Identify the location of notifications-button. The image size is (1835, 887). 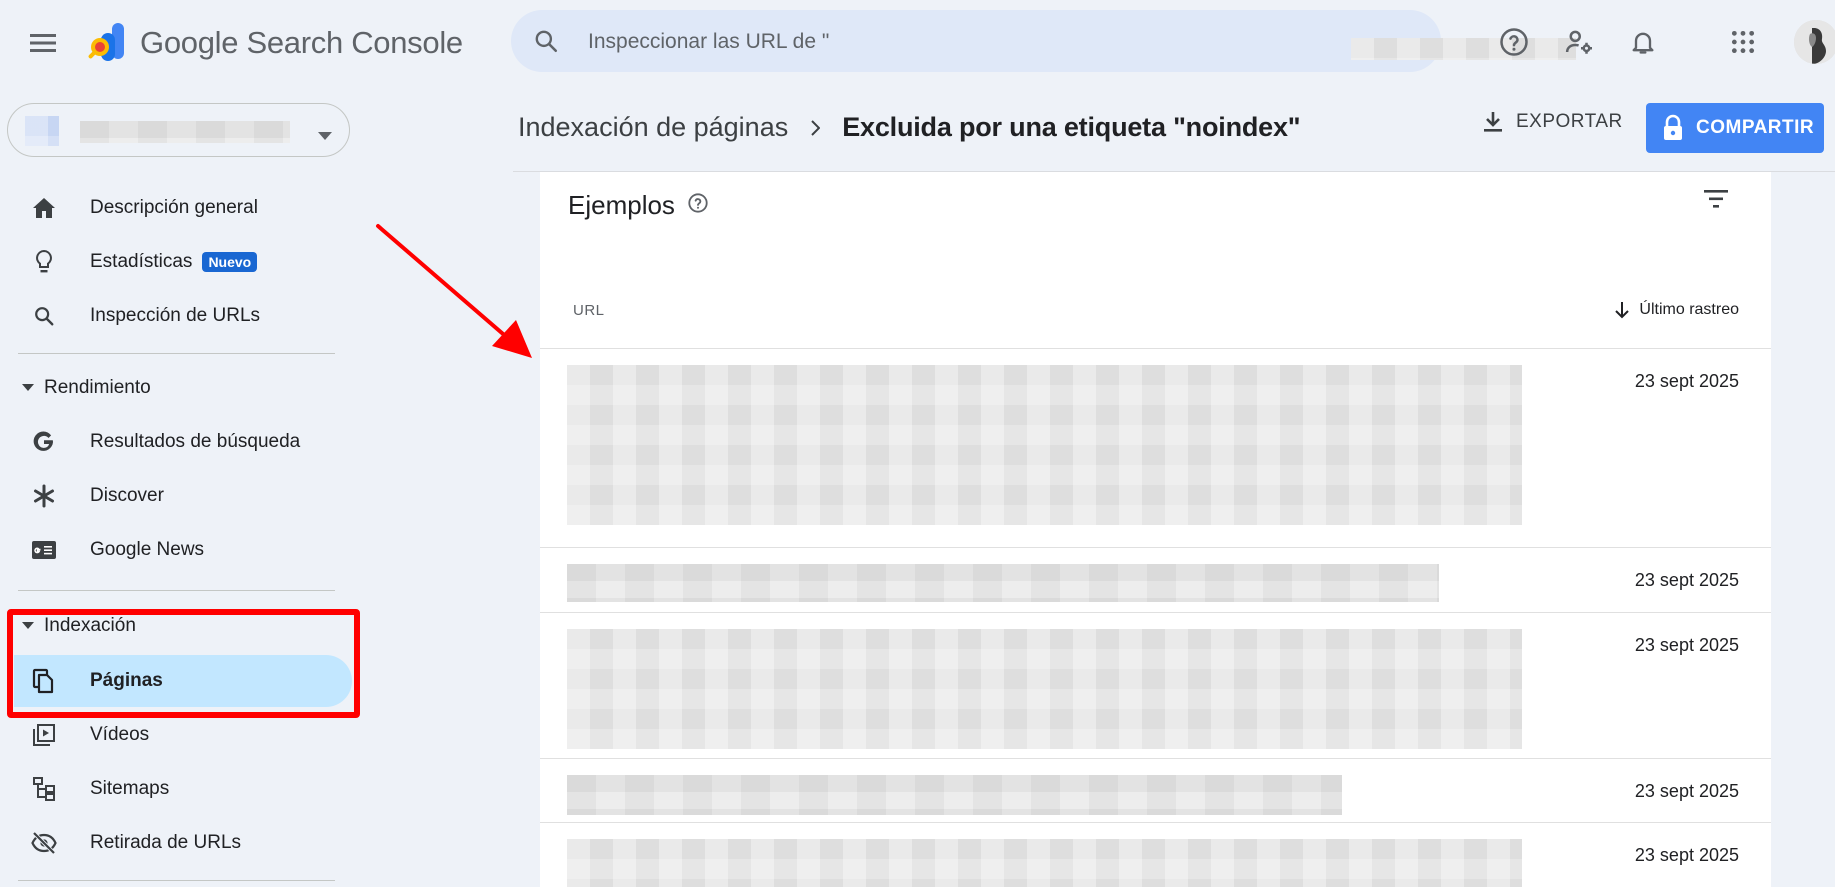
(1643, 42).